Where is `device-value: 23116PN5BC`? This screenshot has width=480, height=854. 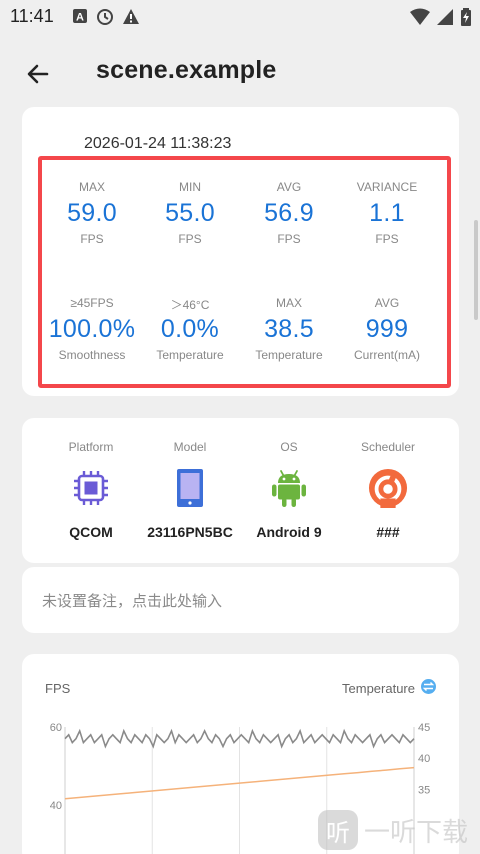 device-value: 23116PN5BC is located at coordinates (190, 532).